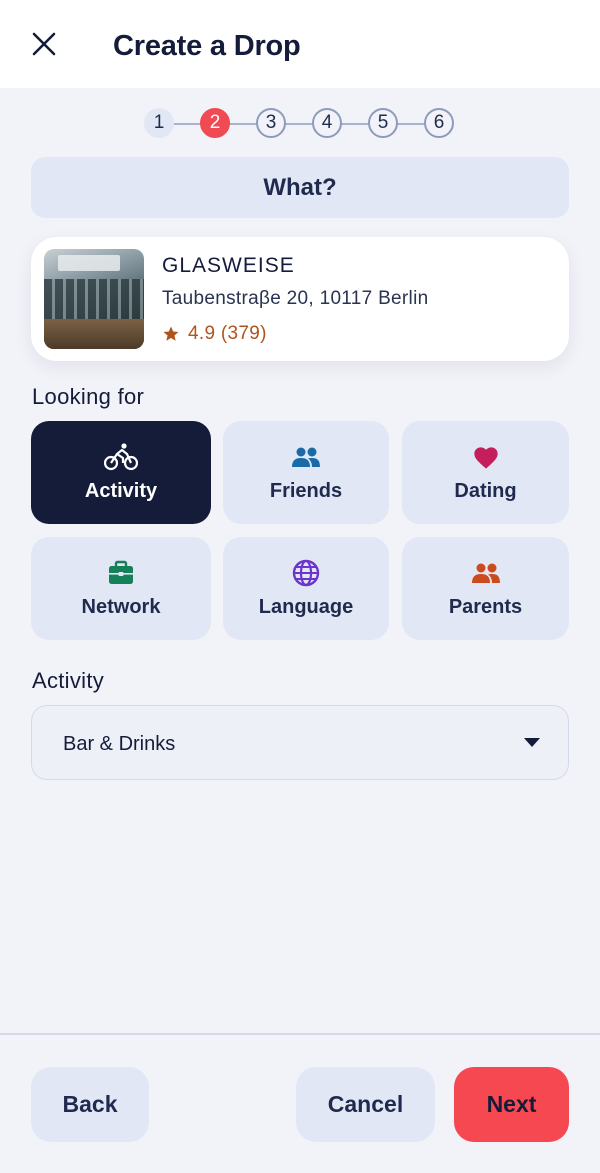 The height and width of the screenshot is (1173, 600). I want to click on activity-select: Bar & Drinks, so click(300, 742).